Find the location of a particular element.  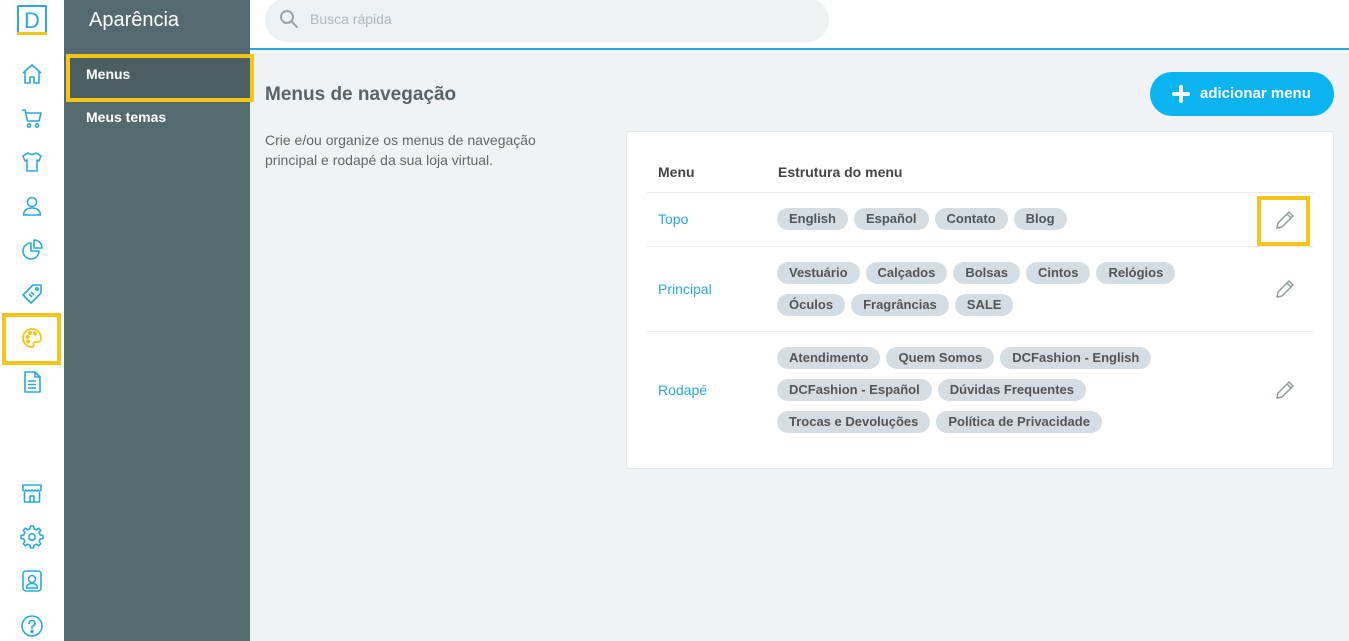

profile-icon is located at coordinates (32, 581).